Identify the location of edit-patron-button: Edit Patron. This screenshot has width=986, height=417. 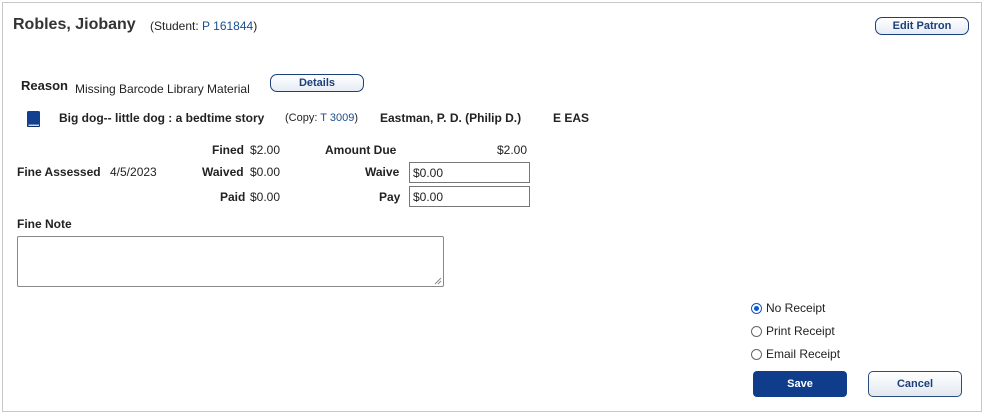
(922, 26).